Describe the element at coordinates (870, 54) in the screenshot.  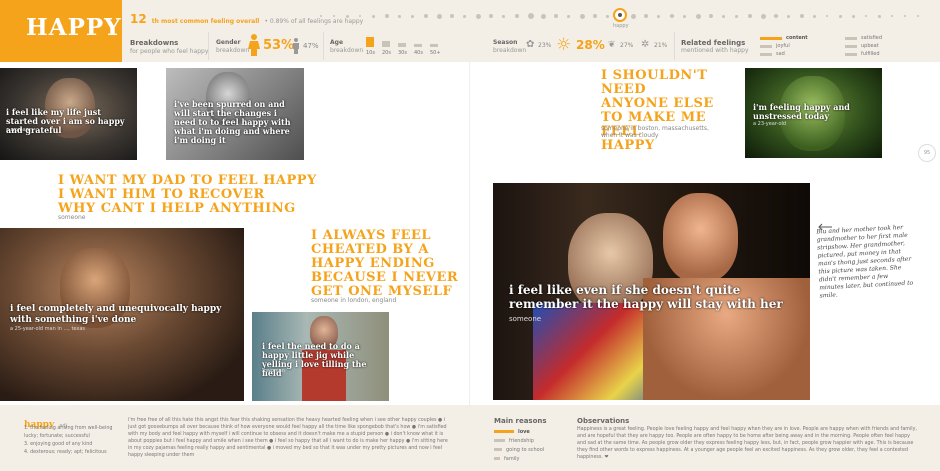
I see `related-feeling-label: fulfilled` at that location.